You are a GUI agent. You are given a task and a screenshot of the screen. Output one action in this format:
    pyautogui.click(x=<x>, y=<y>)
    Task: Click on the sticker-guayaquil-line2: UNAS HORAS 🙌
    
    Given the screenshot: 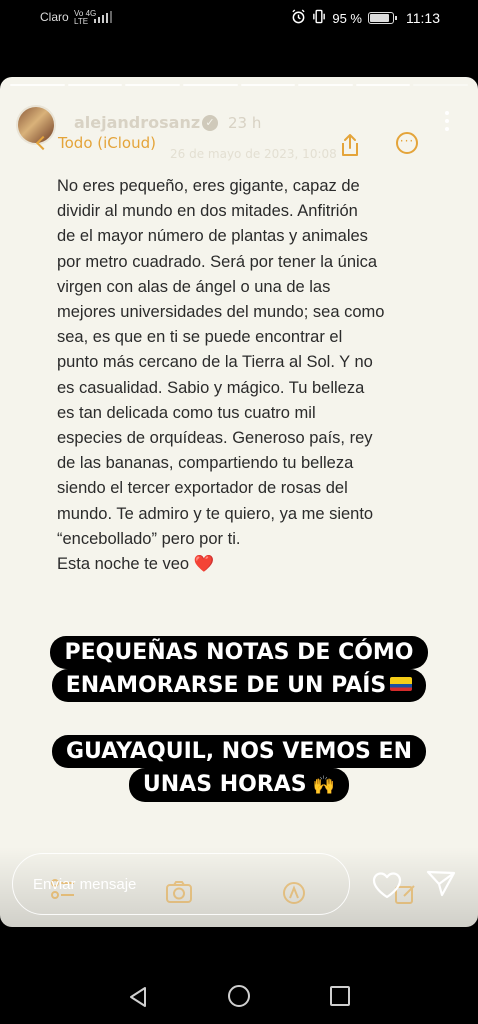 What is the action you would take?
    pyautogui.click(x=239, y=785)
    